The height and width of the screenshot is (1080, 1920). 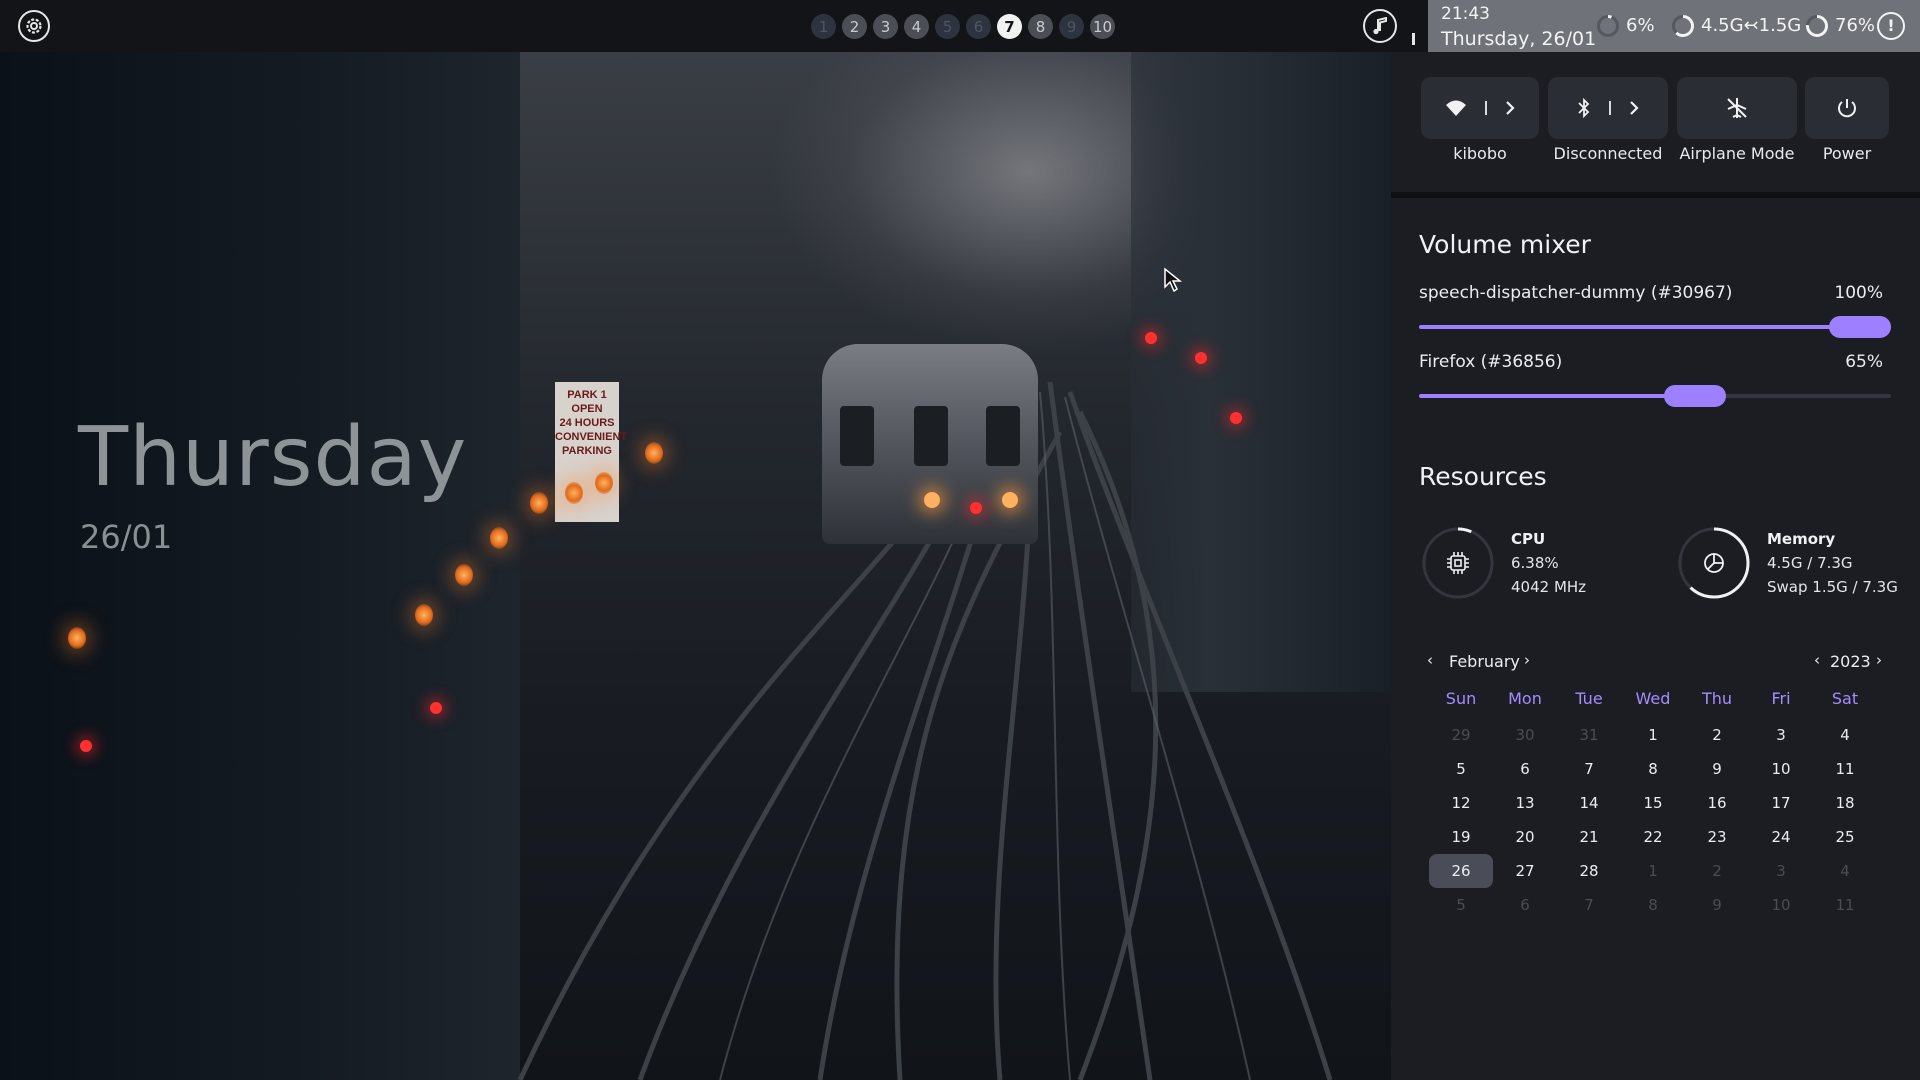 I want to click on calendar-day: 16, so click(x=1717, y=803).